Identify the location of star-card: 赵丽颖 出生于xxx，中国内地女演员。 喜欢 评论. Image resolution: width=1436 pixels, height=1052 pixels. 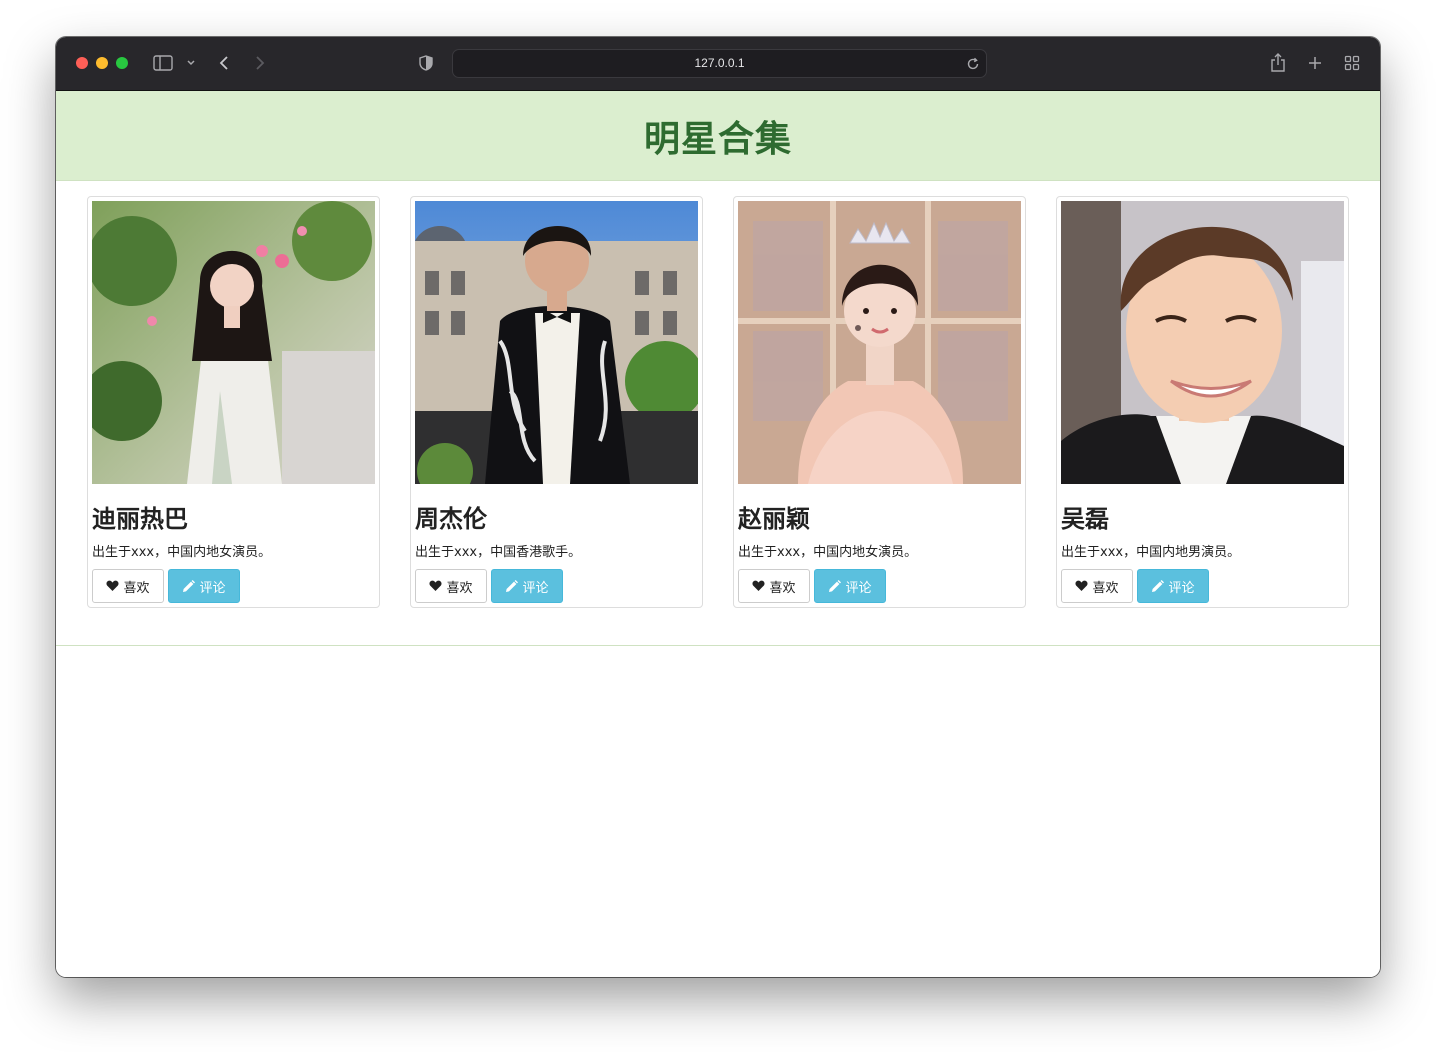
(879, 402).